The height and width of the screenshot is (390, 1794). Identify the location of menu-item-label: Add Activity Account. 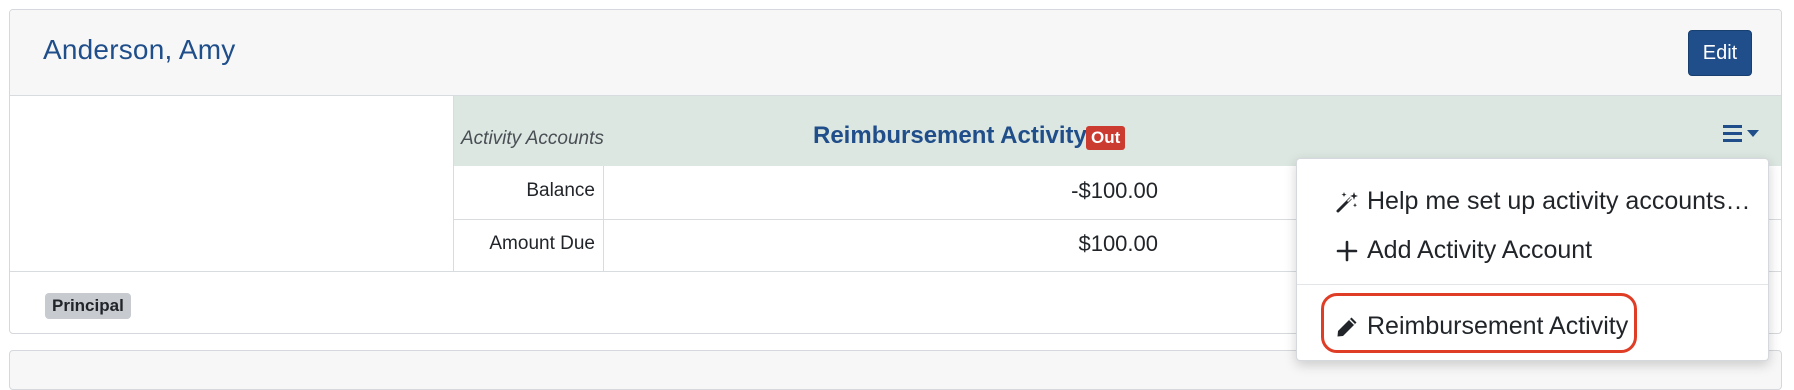
(1480, 250).